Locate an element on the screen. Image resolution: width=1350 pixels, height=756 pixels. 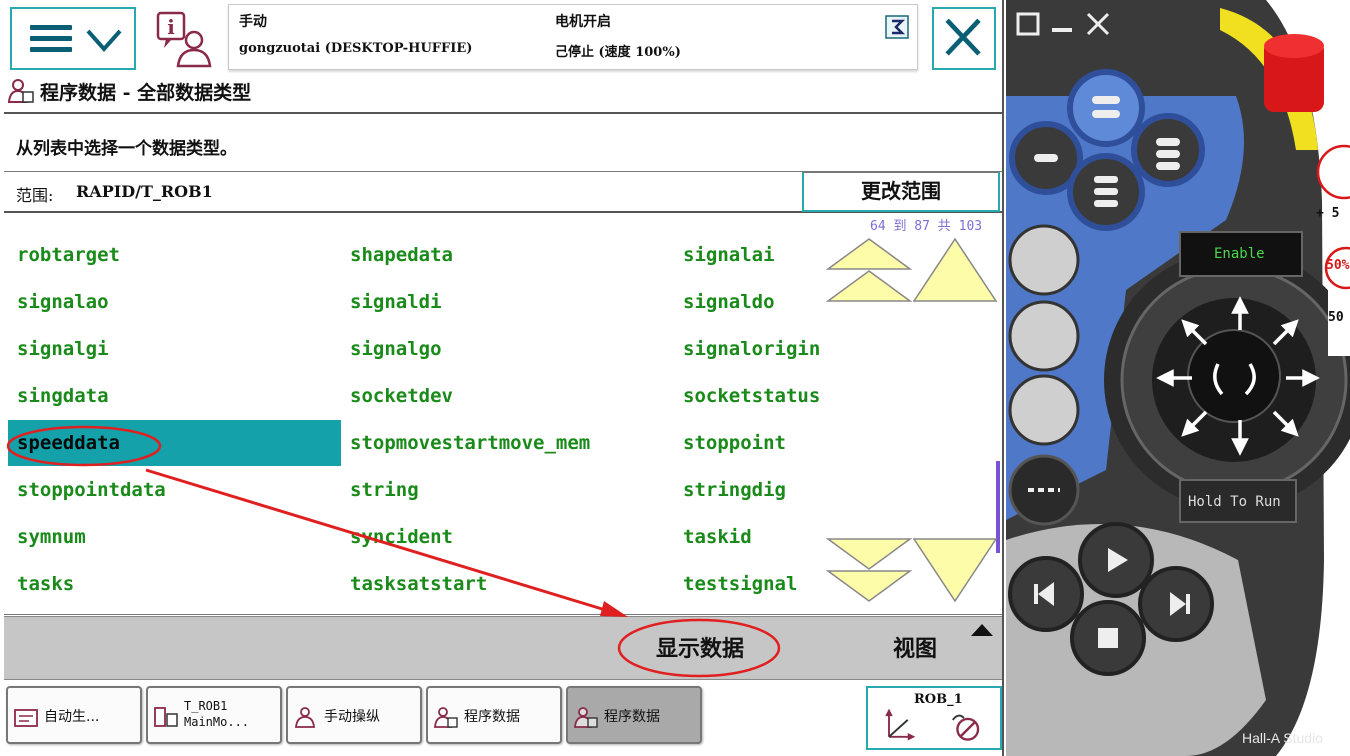
instruction-text: 从列表中选择一个数据类型。 is located at coordinates (126, 149).